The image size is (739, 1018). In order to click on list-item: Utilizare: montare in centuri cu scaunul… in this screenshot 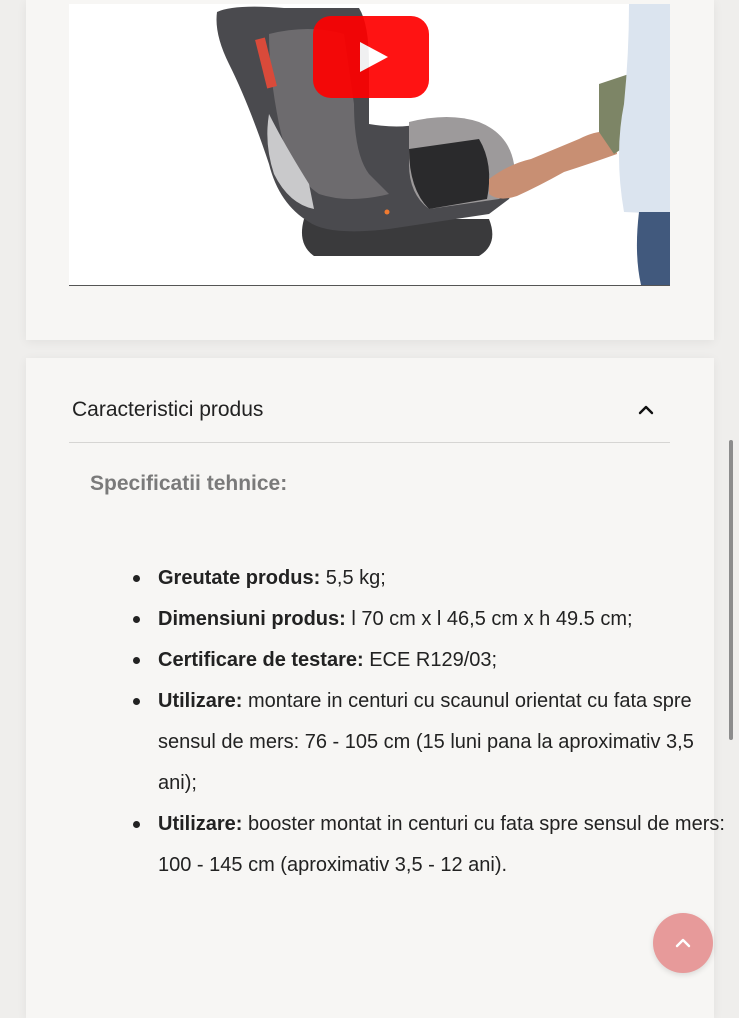, I will do `click(431, 742)`.